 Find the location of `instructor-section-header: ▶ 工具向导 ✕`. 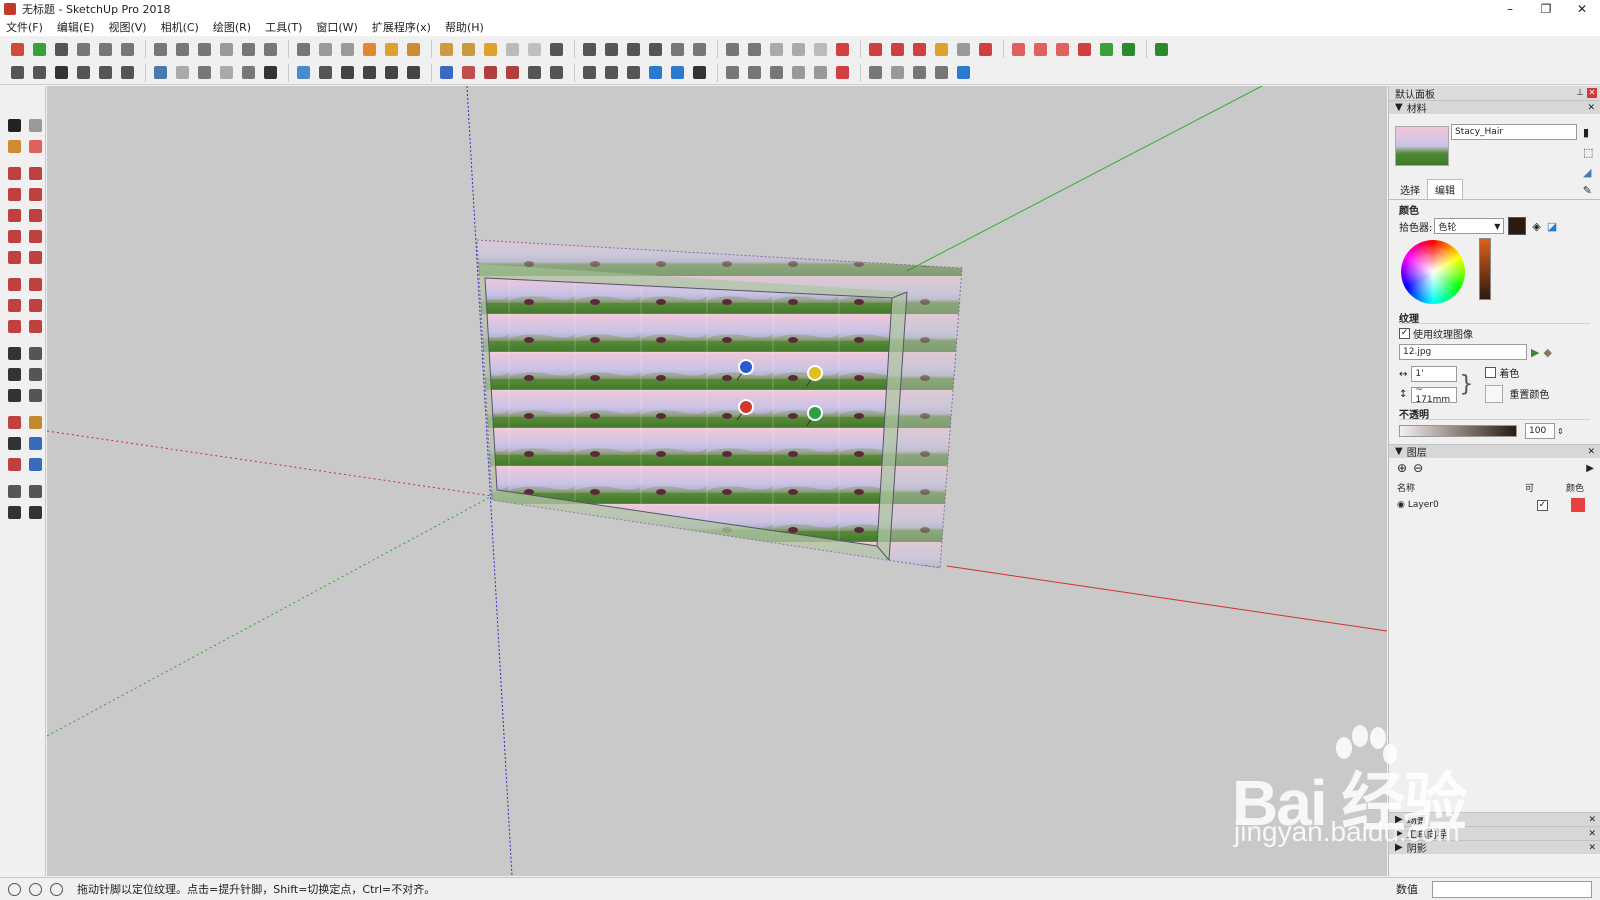

instructor-section-header: ▶ 工具向导 ✕ is located at coordinates (1494, 833).